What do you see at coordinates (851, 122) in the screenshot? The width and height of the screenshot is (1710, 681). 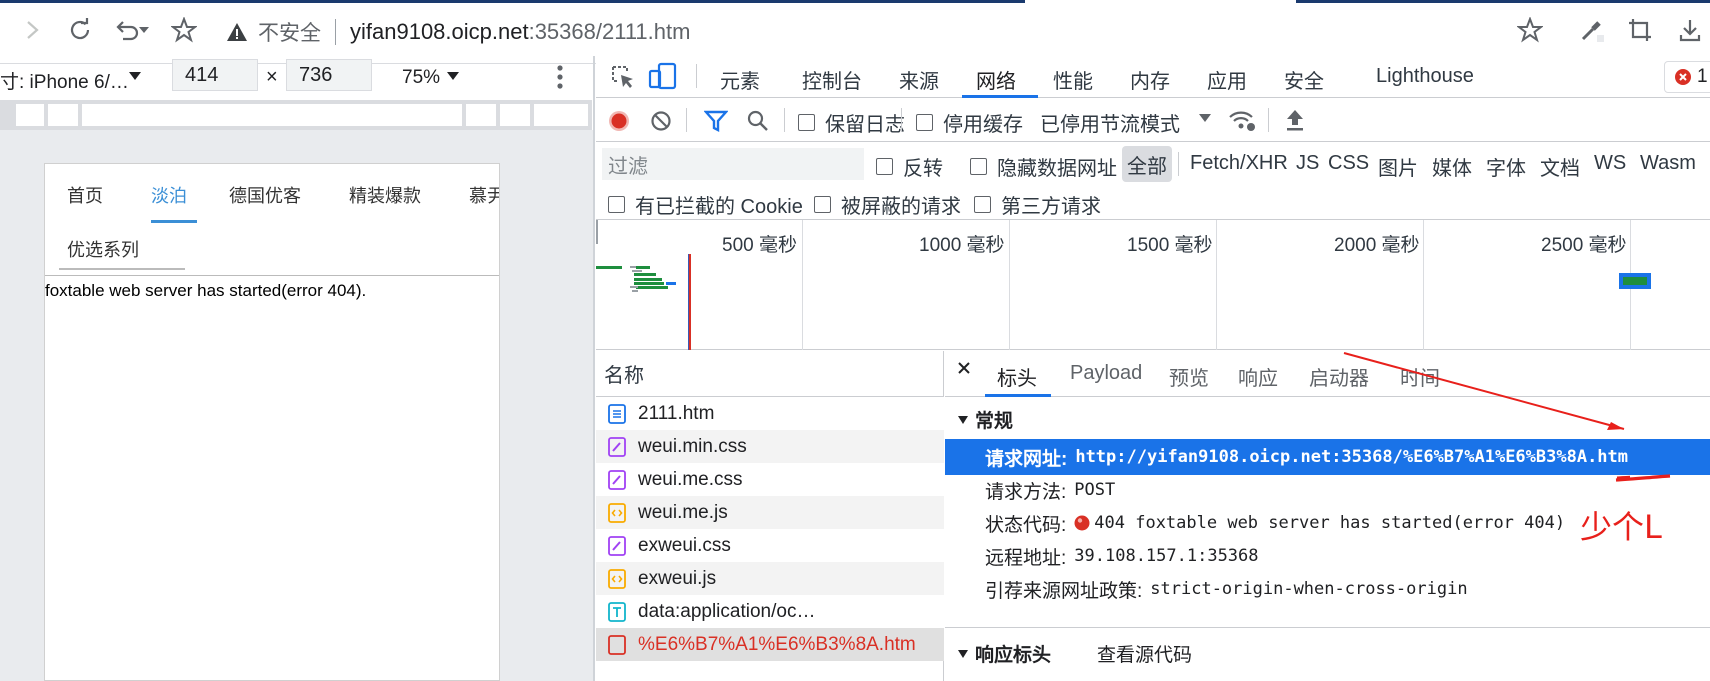 I see `preserve-log-checkbox: 保留日志` at bounding box center [851, 122].